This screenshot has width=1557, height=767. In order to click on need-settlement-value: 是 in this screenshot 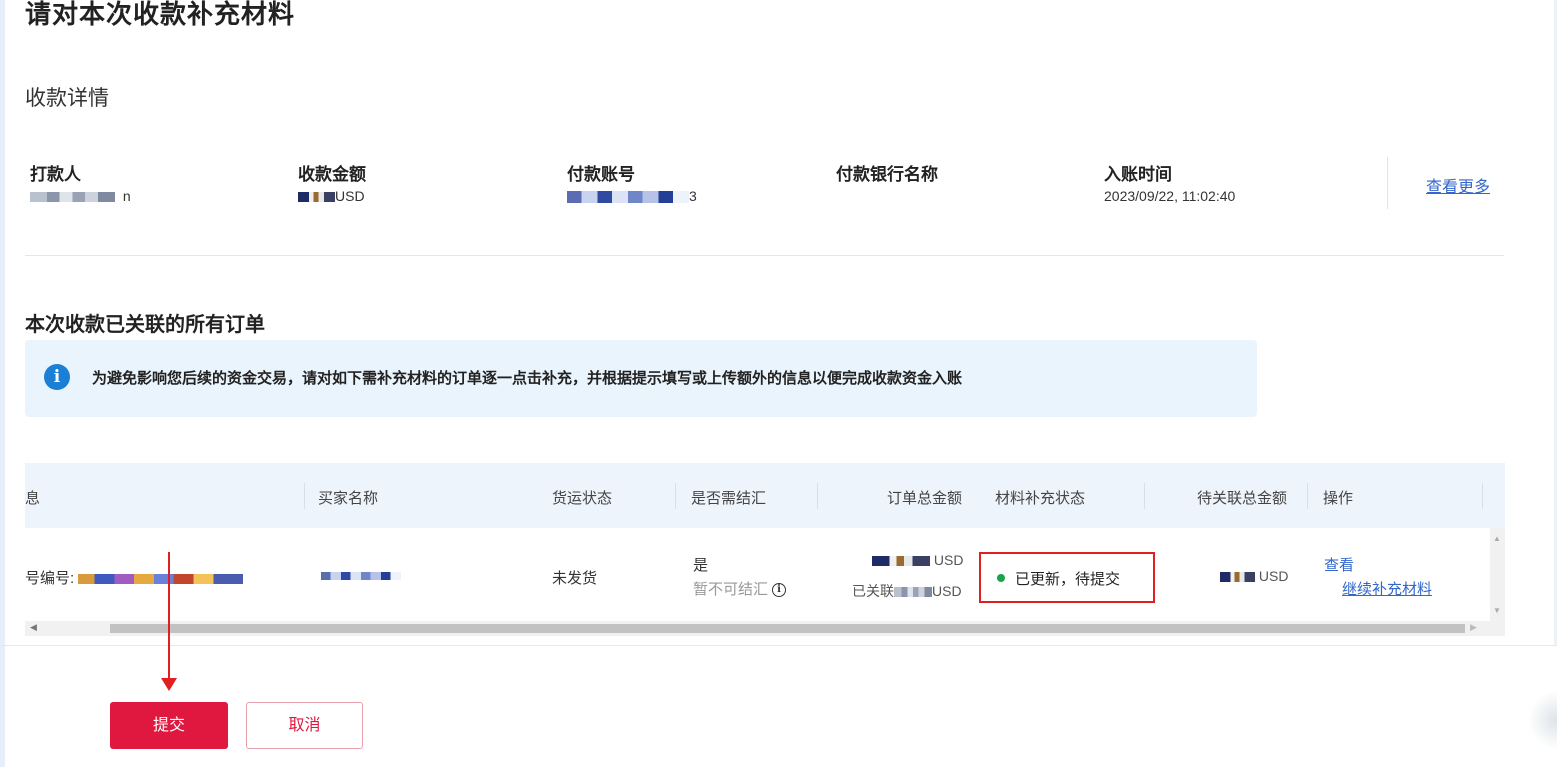, I will do `click(701, 565)`.